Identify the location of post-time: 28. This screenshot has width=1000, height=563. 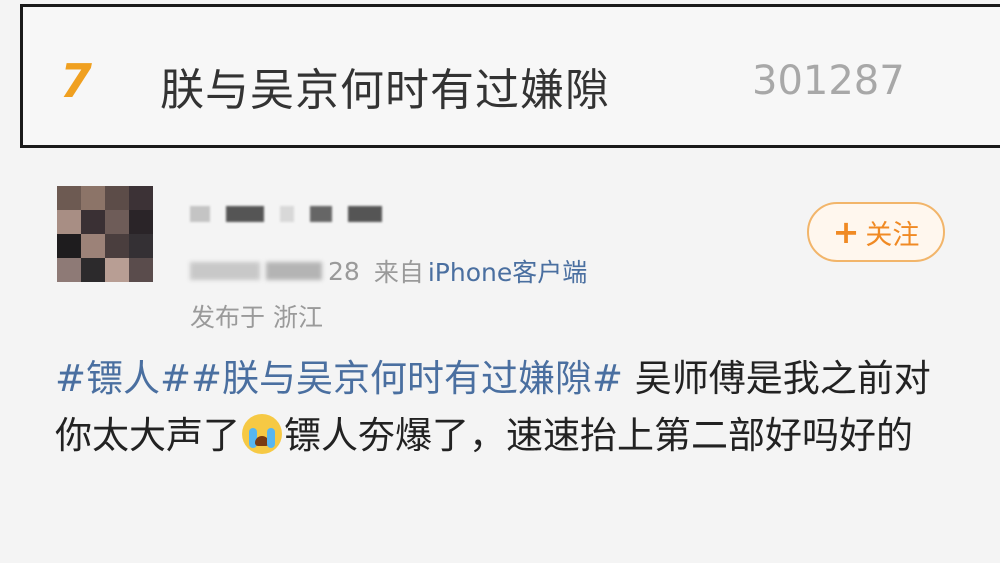
(344, 271).